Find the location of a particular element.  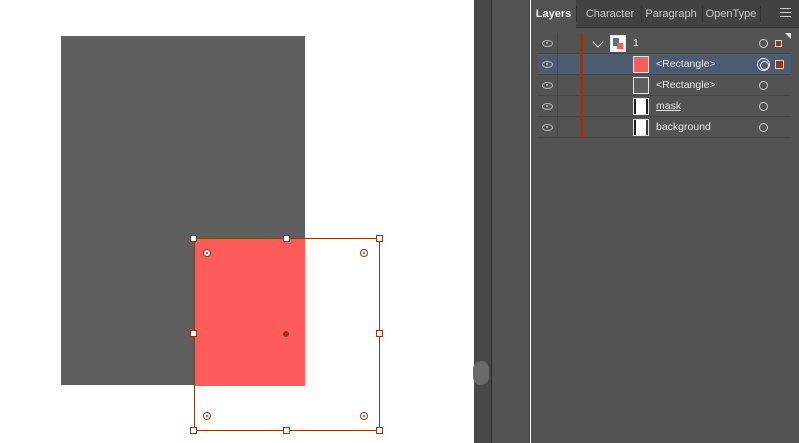

layer-row-gray-rectangle: <Rectangle> is located at coordinates (664, 85).